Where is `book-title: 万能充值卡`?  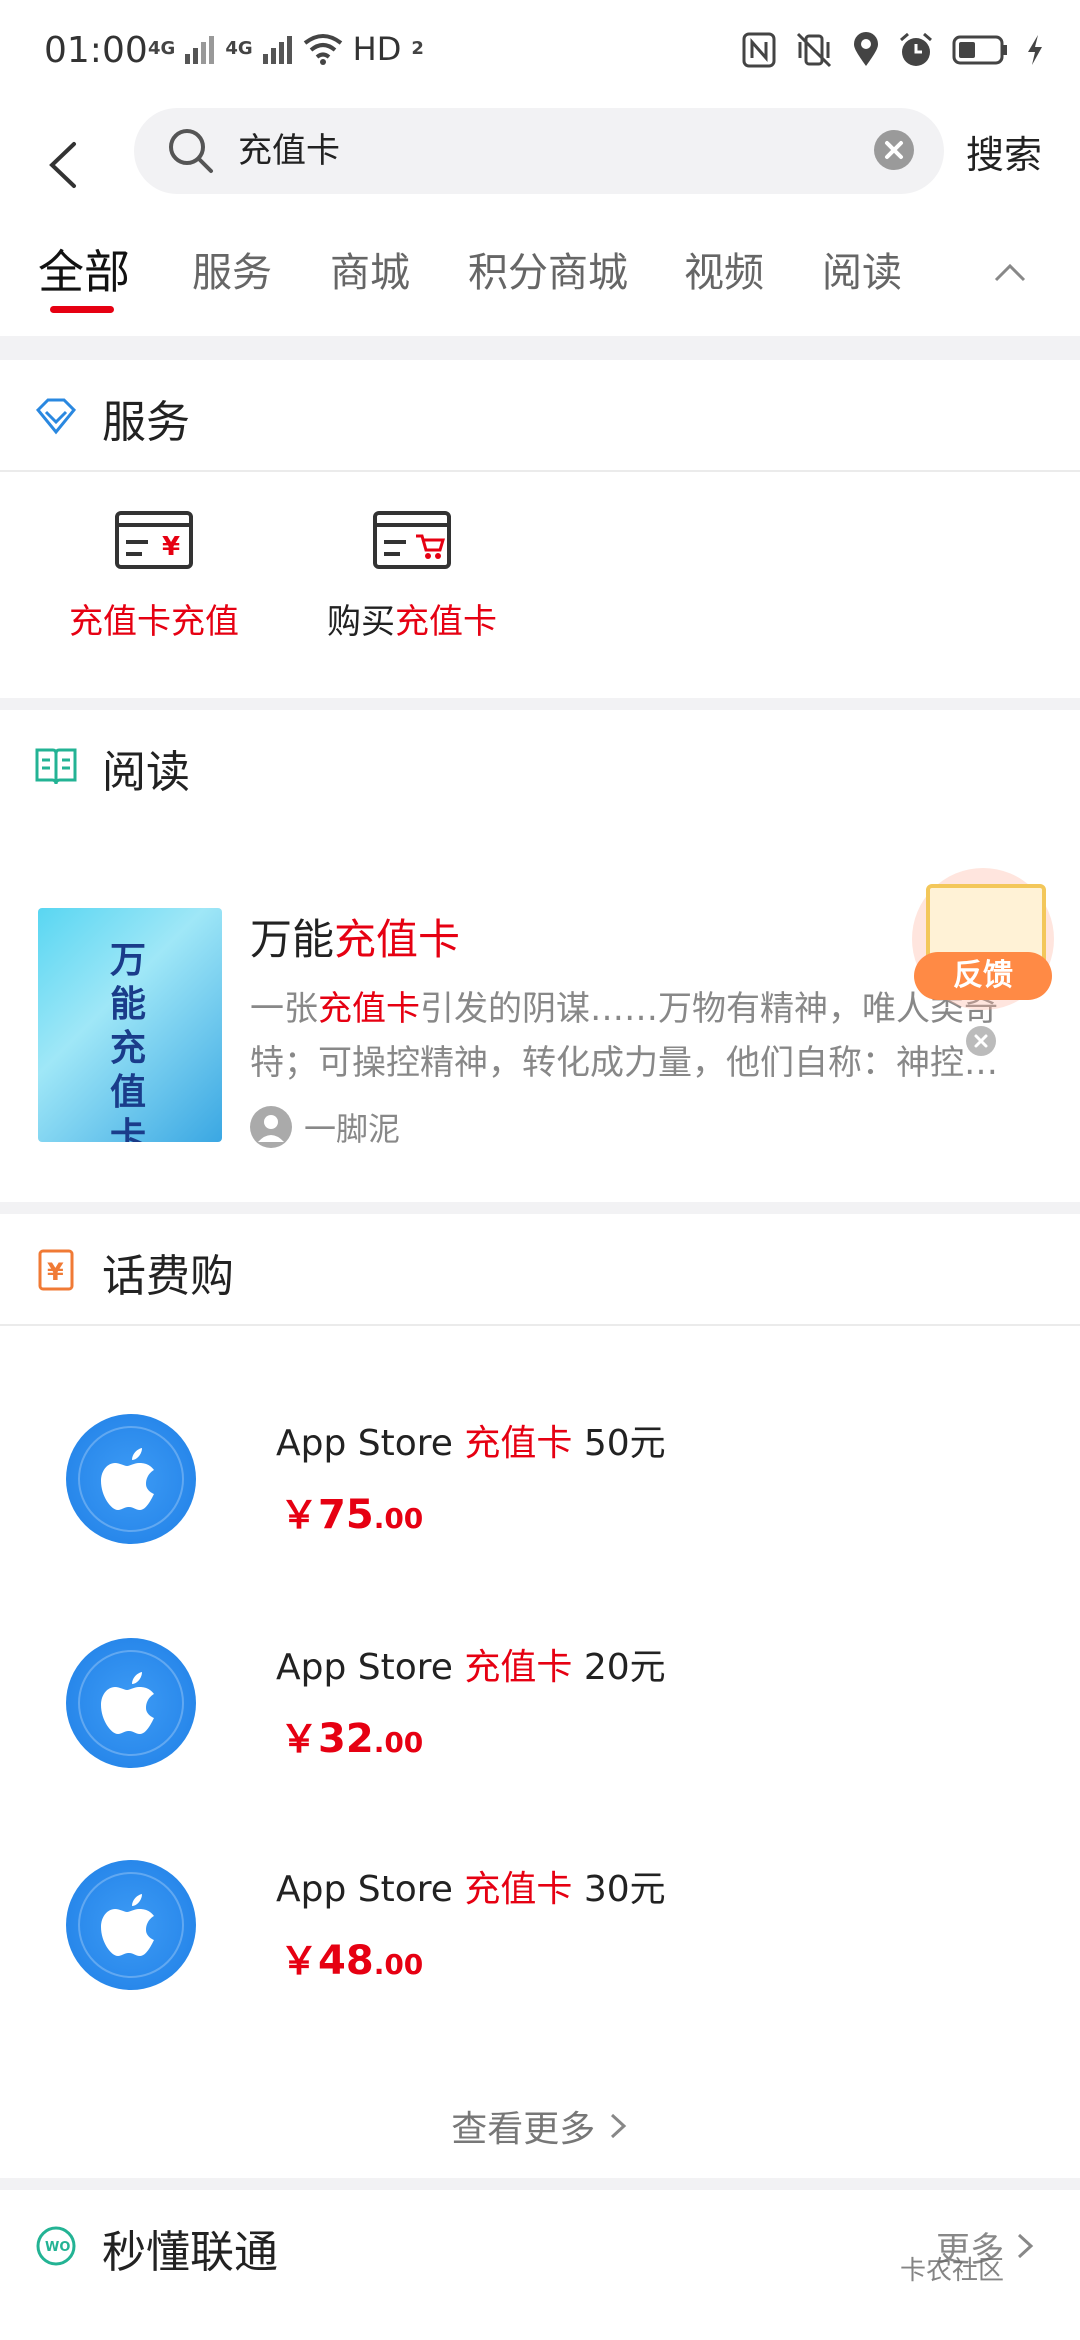
book-title: 万能充值卡 is located at coordinates (355, 936).